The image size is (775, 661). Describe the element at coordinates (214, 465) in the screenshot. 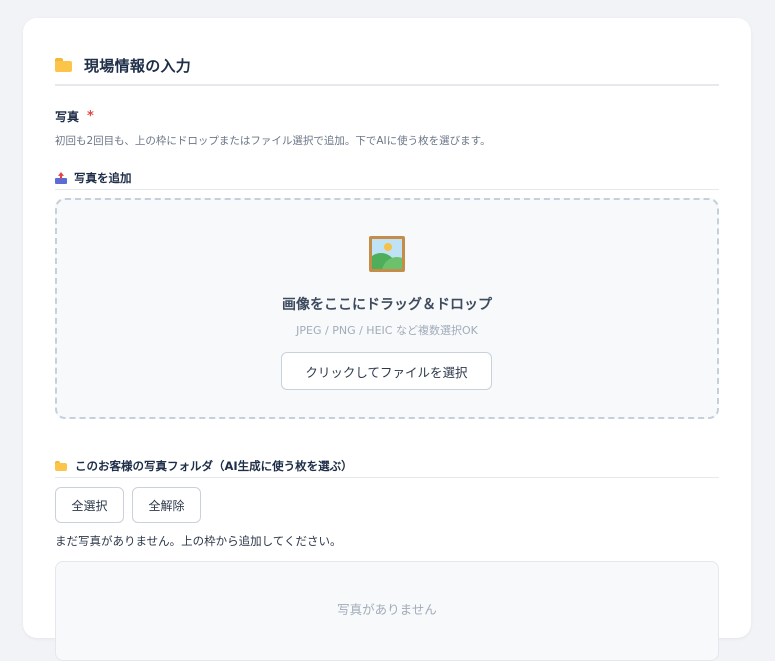

I see `customer-folder-label: このお客様の写真フォルダ（AI生成に使う枚を選ぶ）` at that location.